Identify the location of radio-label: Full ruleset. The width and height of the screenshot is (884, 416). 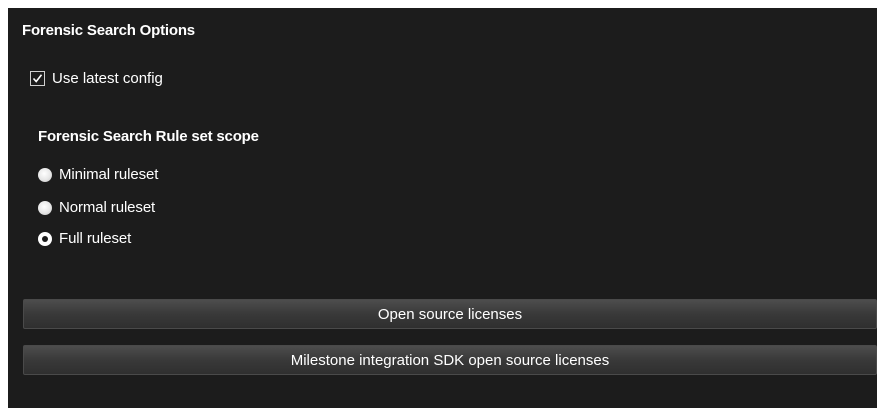
(95, 238).